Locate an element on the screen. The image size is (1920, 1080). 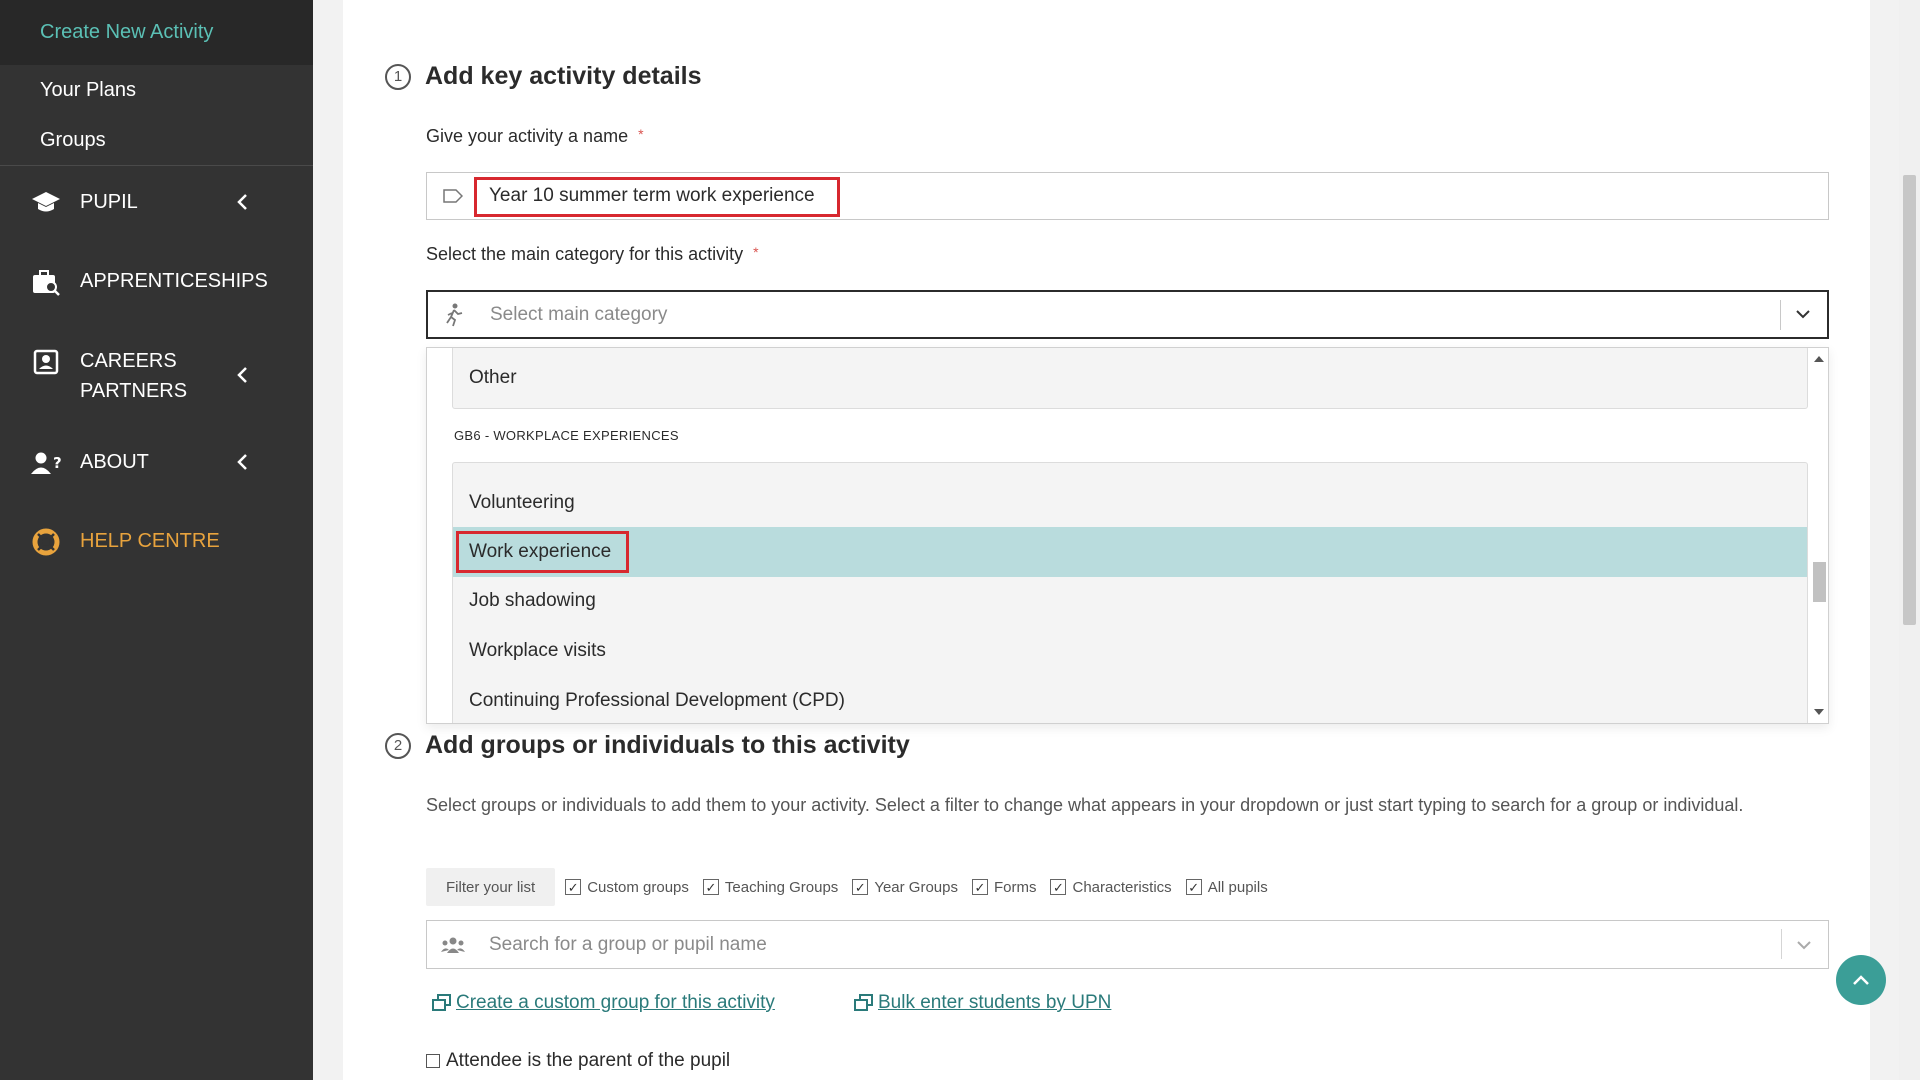
main-category-select: Select main category is located at coordinates (1127, 314).